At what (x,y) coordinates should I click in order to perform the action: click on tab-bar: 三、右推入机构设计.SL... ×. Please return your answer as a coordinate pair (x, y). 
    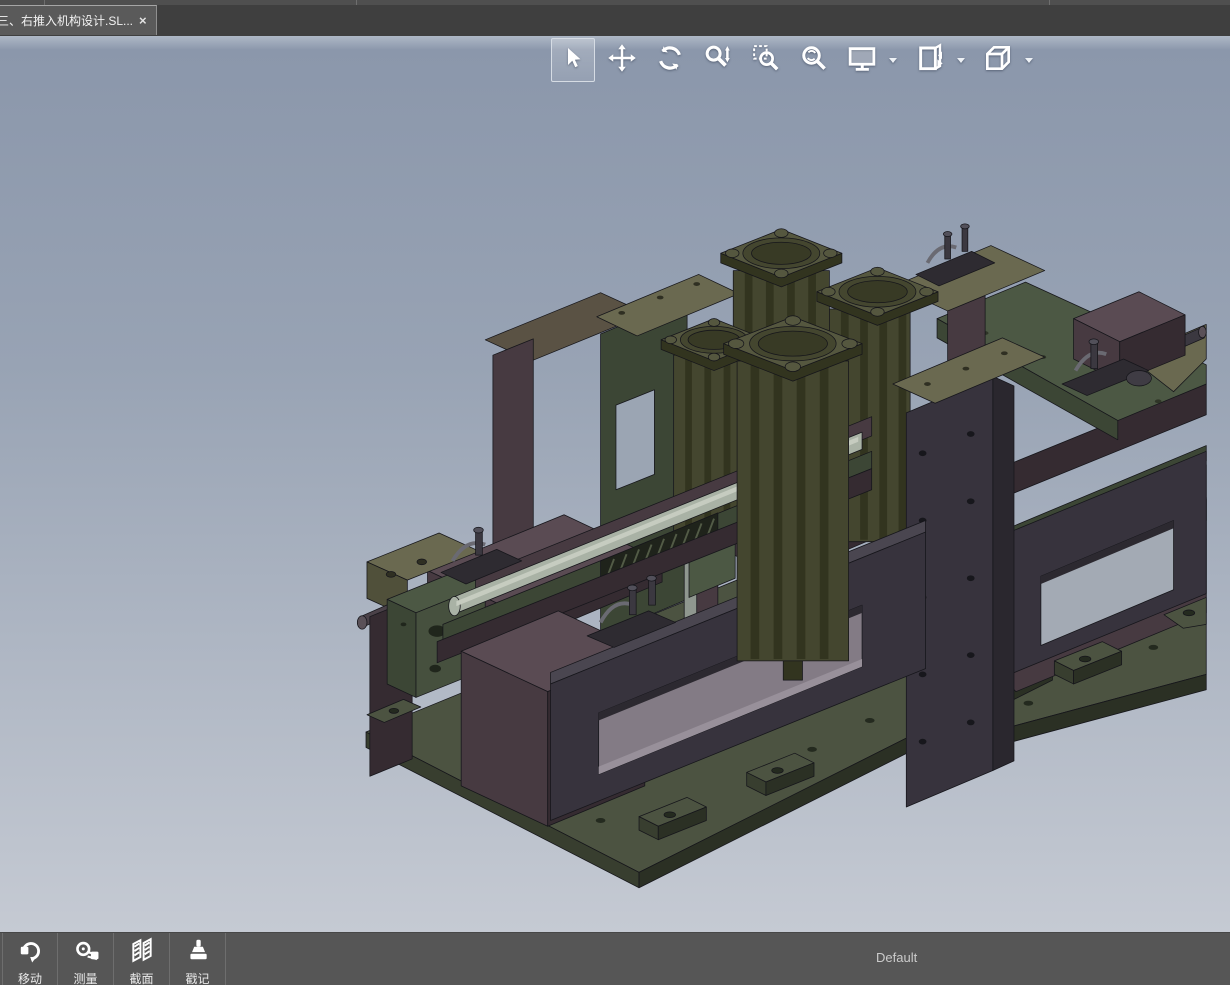
    Looking at the image, I should click on (615, 20).